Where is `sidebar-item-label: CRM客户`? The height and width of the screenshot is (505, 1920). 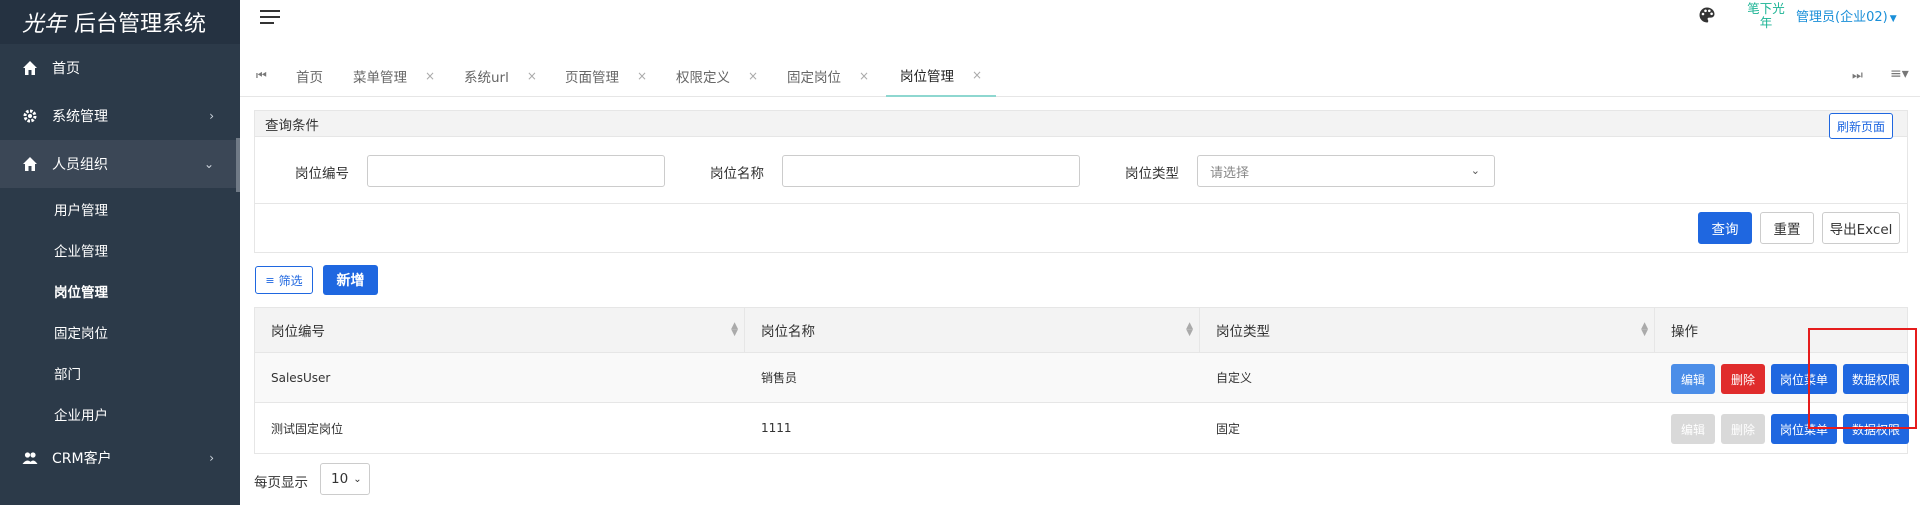 sidebar-item-label: CRM客户 is located at coordinates (82, 459).